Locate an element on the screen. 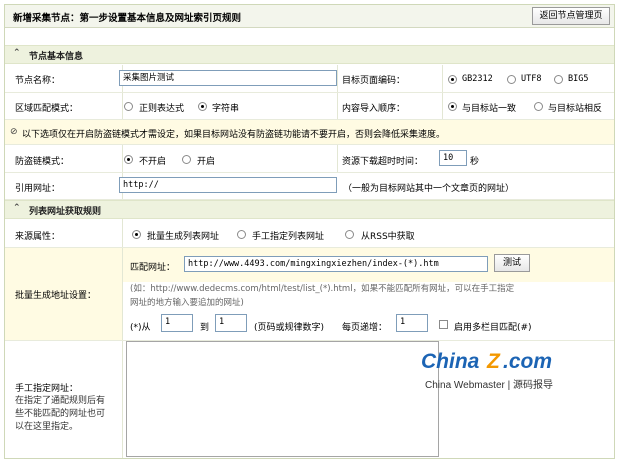 Image resolution: width=621 pixels, height=463 pixels. source-rss-label: 从RSS中获取 is located at coordinates (388, 237).